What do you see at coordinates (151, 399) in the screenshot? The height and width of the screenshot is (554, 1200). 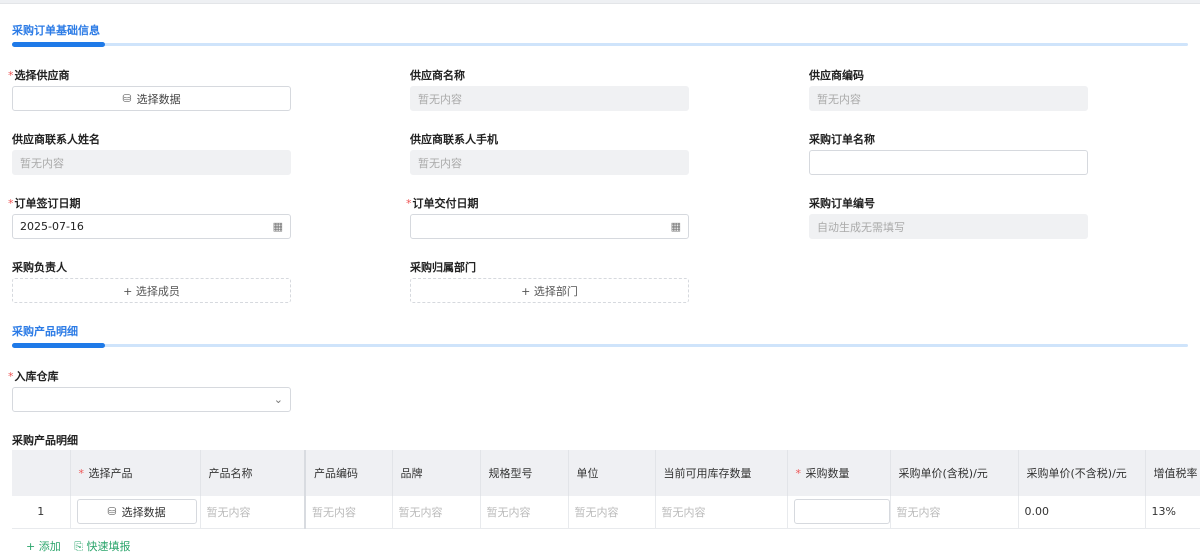 I see `warehouse-select: ⌄` at bounding box center [151, 399].